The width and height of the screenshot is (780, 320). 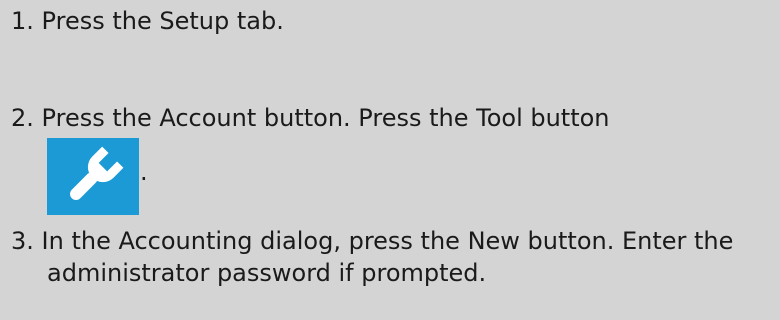 I want to click on step-2-number: 2., so click(x=22, y=118).